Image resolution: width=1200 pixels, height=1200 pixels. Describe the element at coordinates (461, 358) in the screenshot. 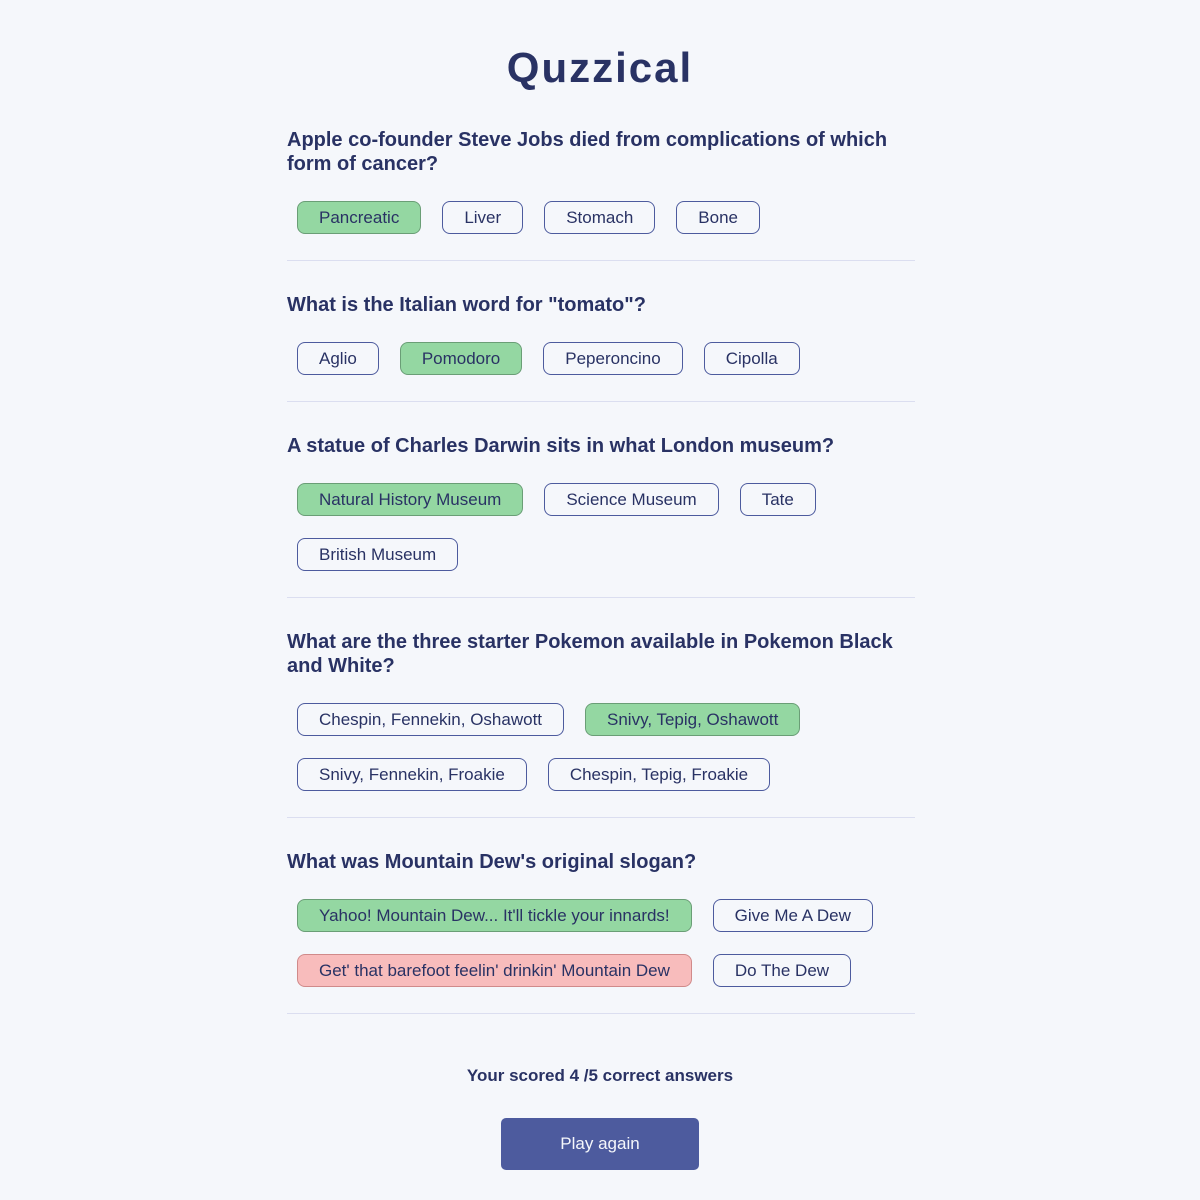

I see `answer-button: Pomodoro` at that location.